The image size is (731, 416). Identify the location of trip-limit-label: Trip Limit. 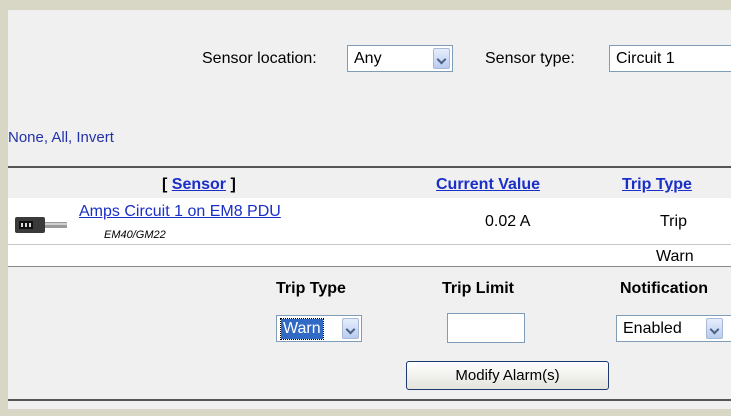
(478, 288).